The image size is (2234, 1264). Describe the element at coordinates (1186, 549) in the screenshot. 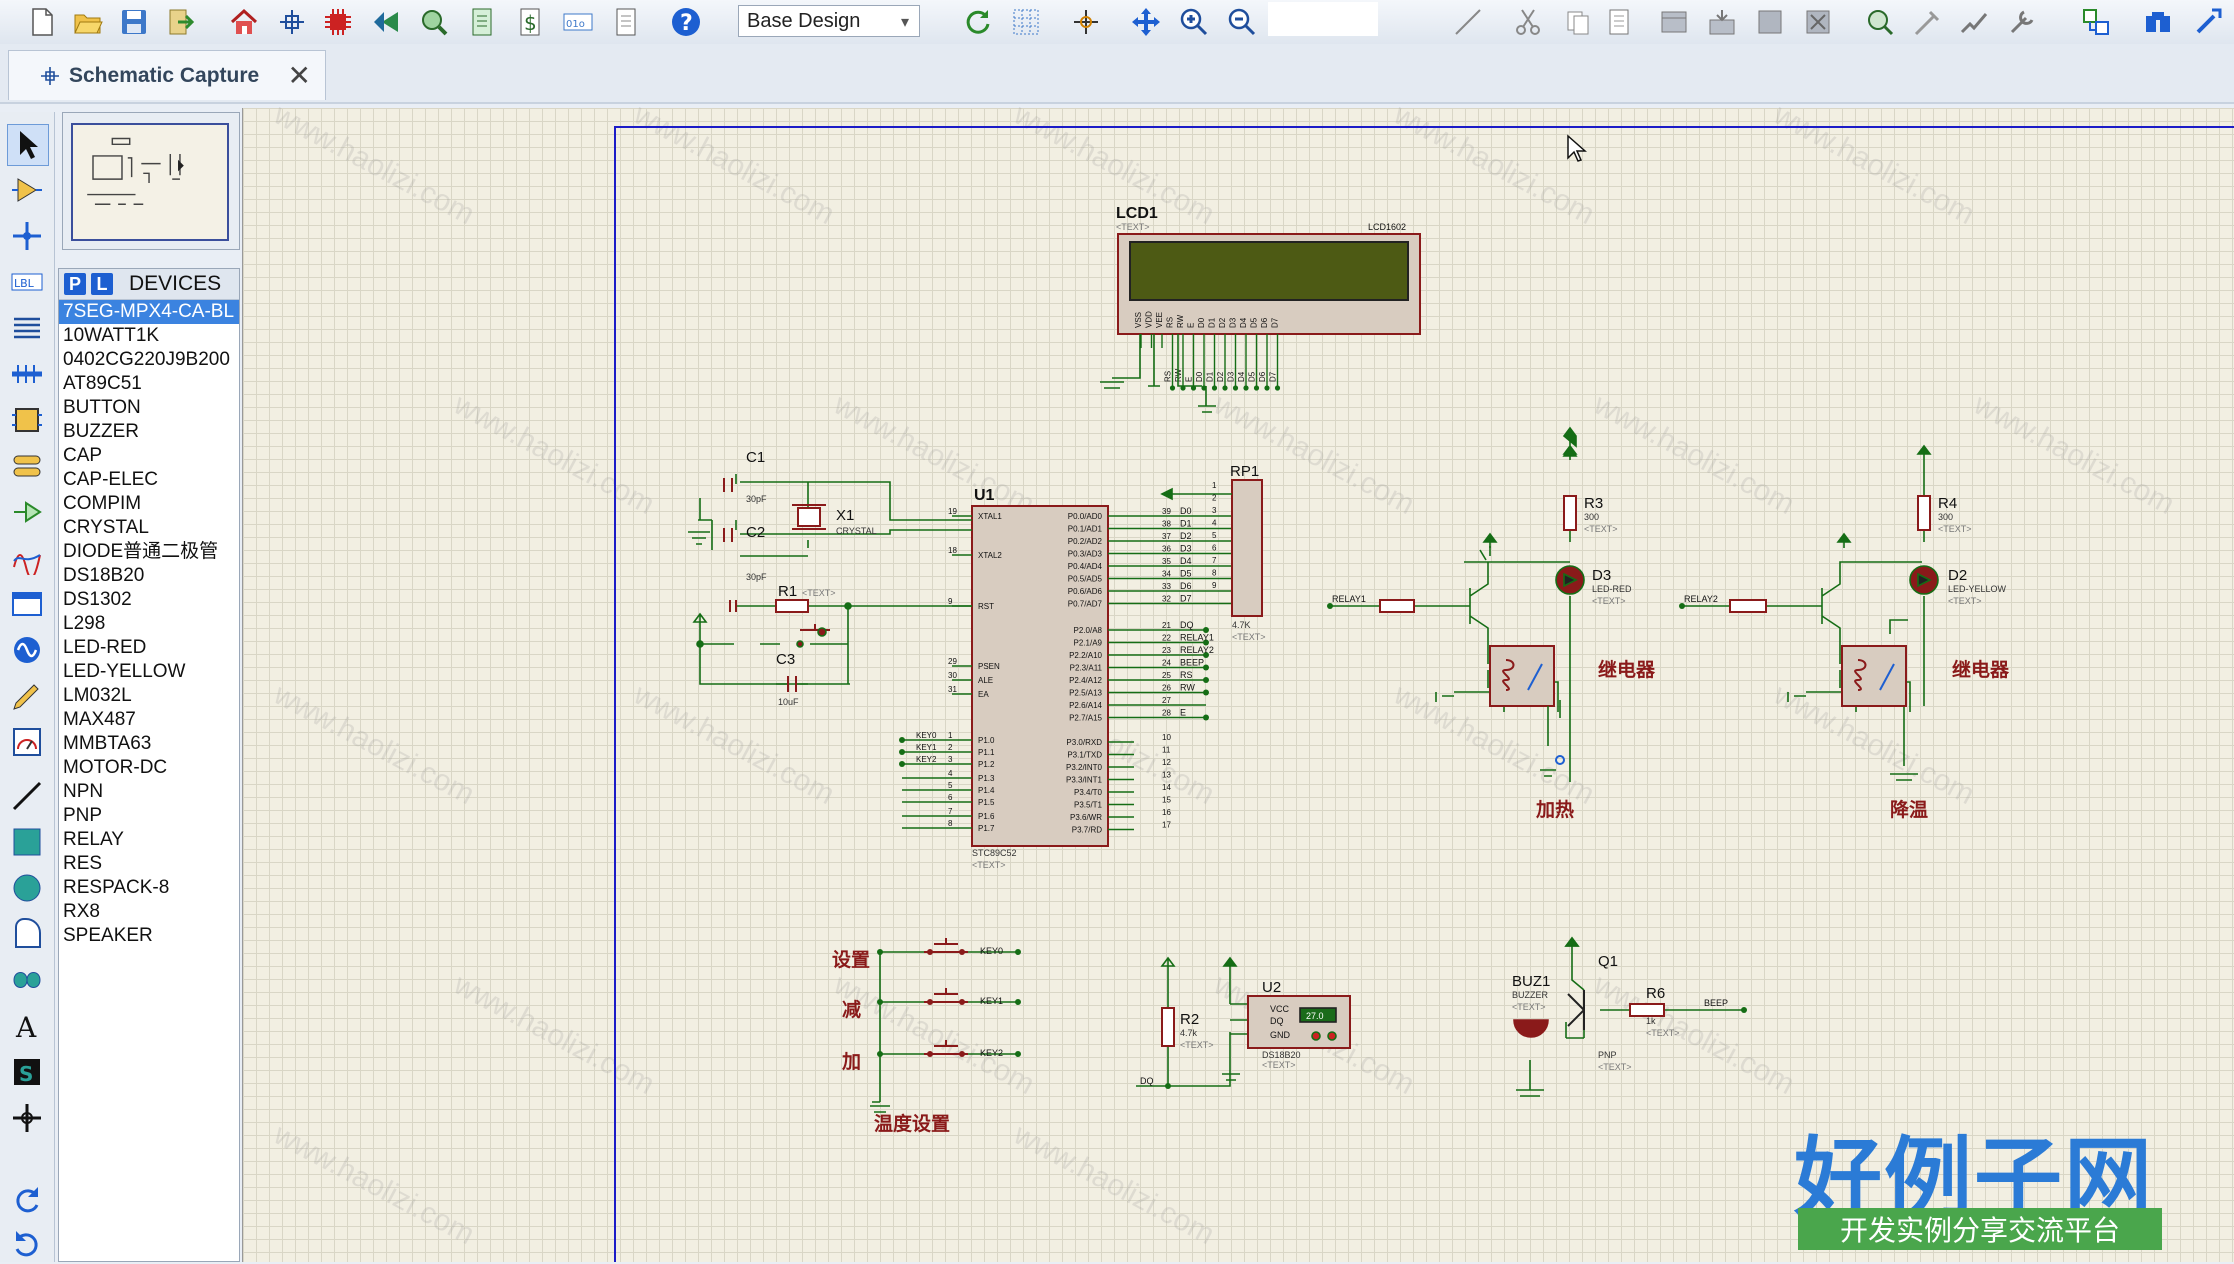

I see `mcu-bus-net: D3` at that location.